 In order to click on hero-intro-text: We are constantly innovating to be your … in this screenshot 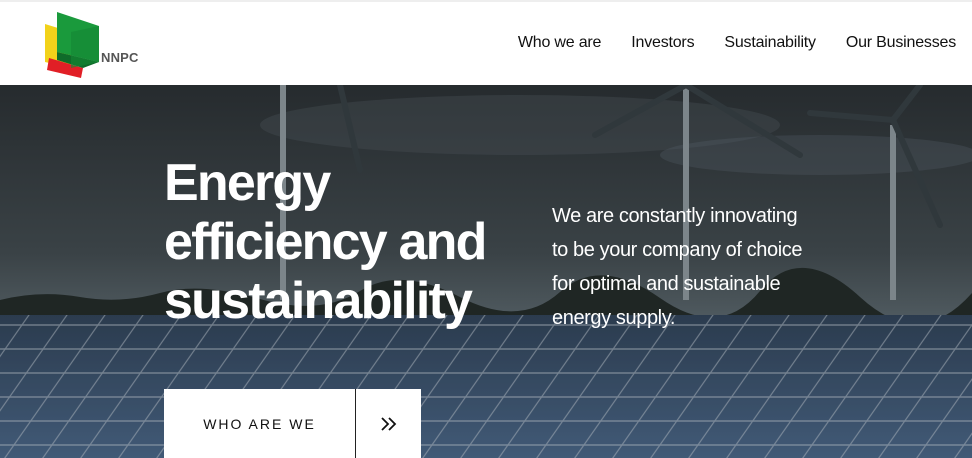, I will do `click(702, 267)`.